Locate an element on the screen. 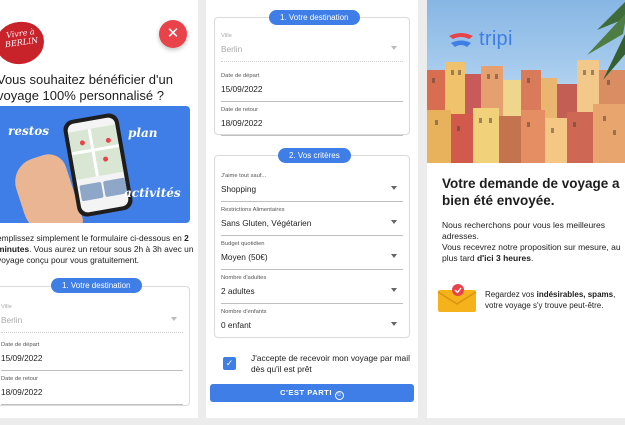 The height and width of the screenshot is (425, 625). adults-select: Nombre d'adultes 2 adultes is located at coordinates (312, 288).